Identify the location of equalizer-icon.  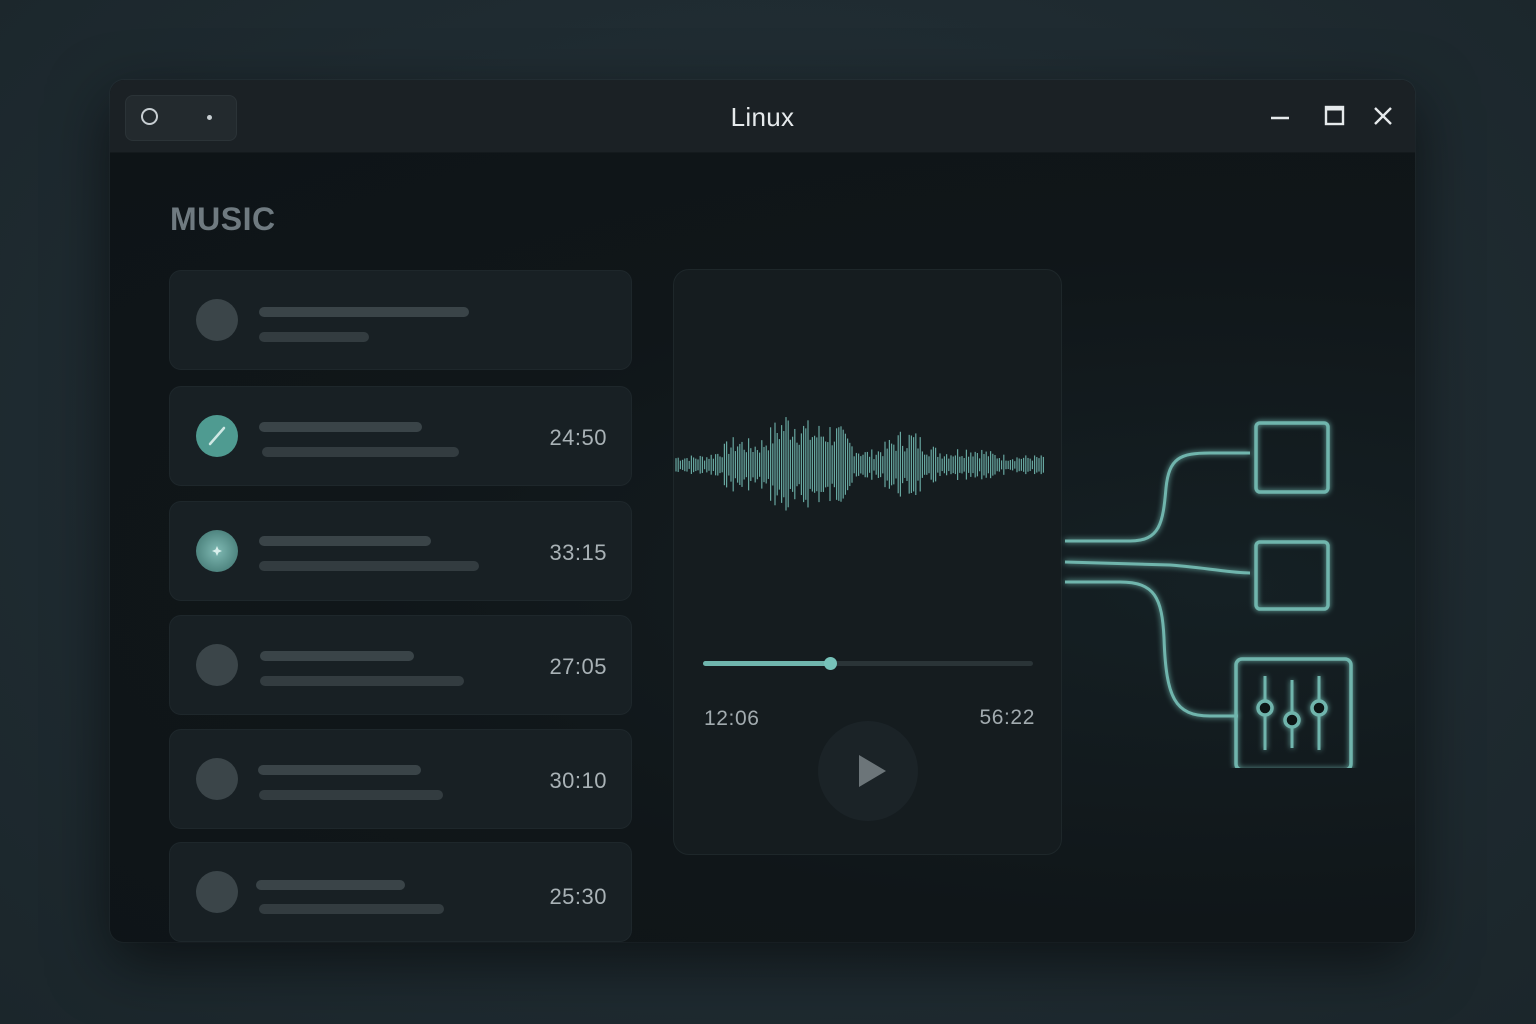
(1293, 712).